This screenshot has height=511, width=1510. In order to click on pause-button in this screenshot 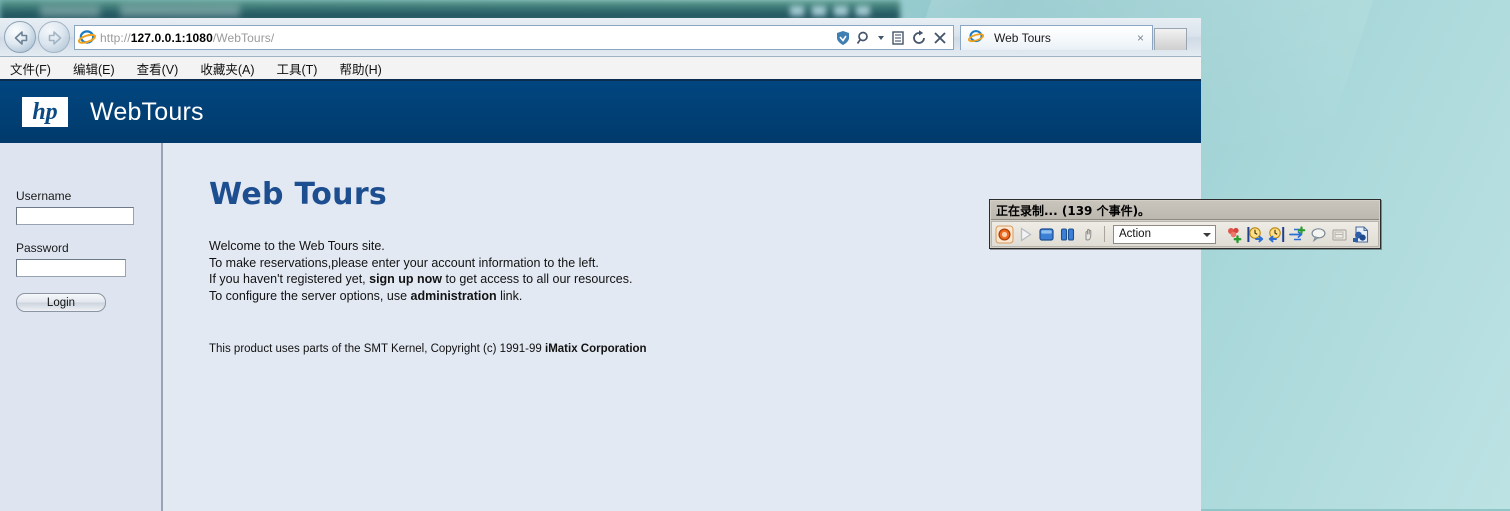, I will do `click(1067, 234)`.